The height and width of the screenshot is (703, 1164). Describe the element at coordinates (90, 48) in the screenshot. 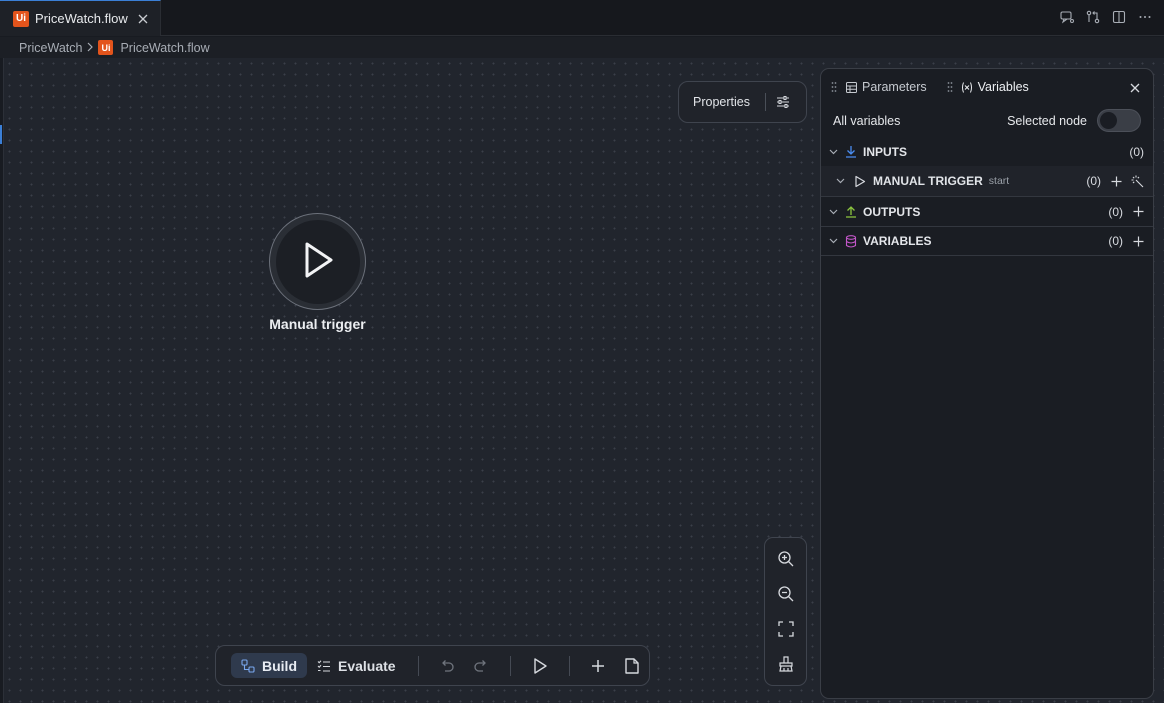

I see `chevron-right-icon` at that location.